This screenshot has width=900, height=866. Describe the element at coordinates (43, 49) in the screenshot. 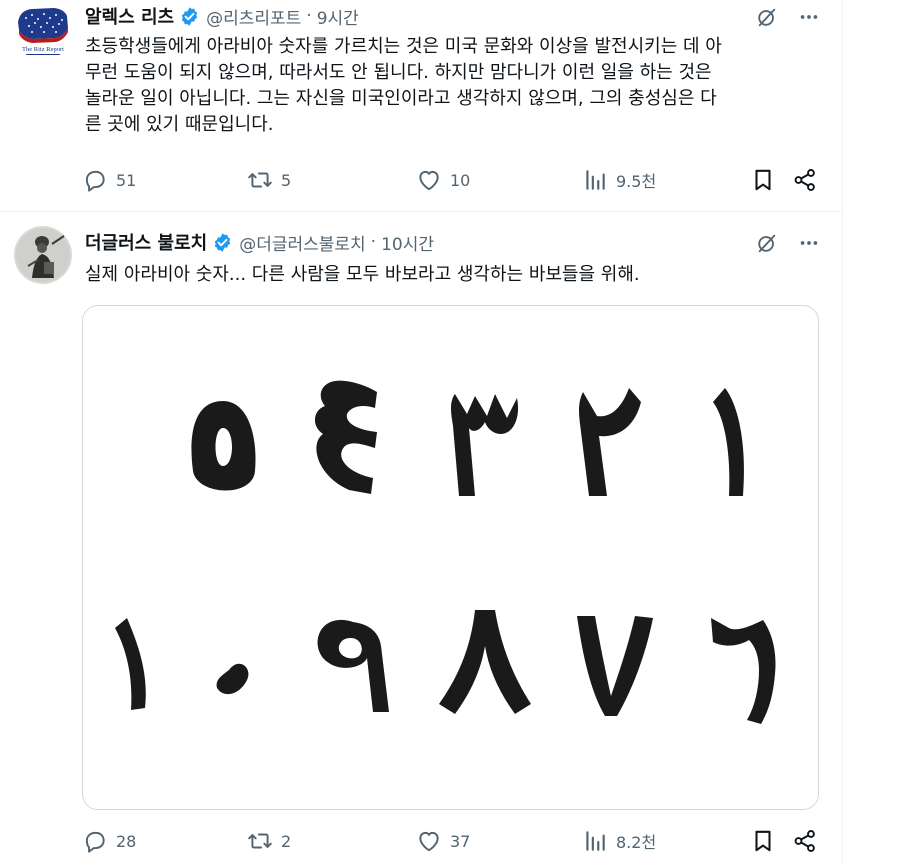

I see `avatar-logo-text: The Ritz Report` at that location.